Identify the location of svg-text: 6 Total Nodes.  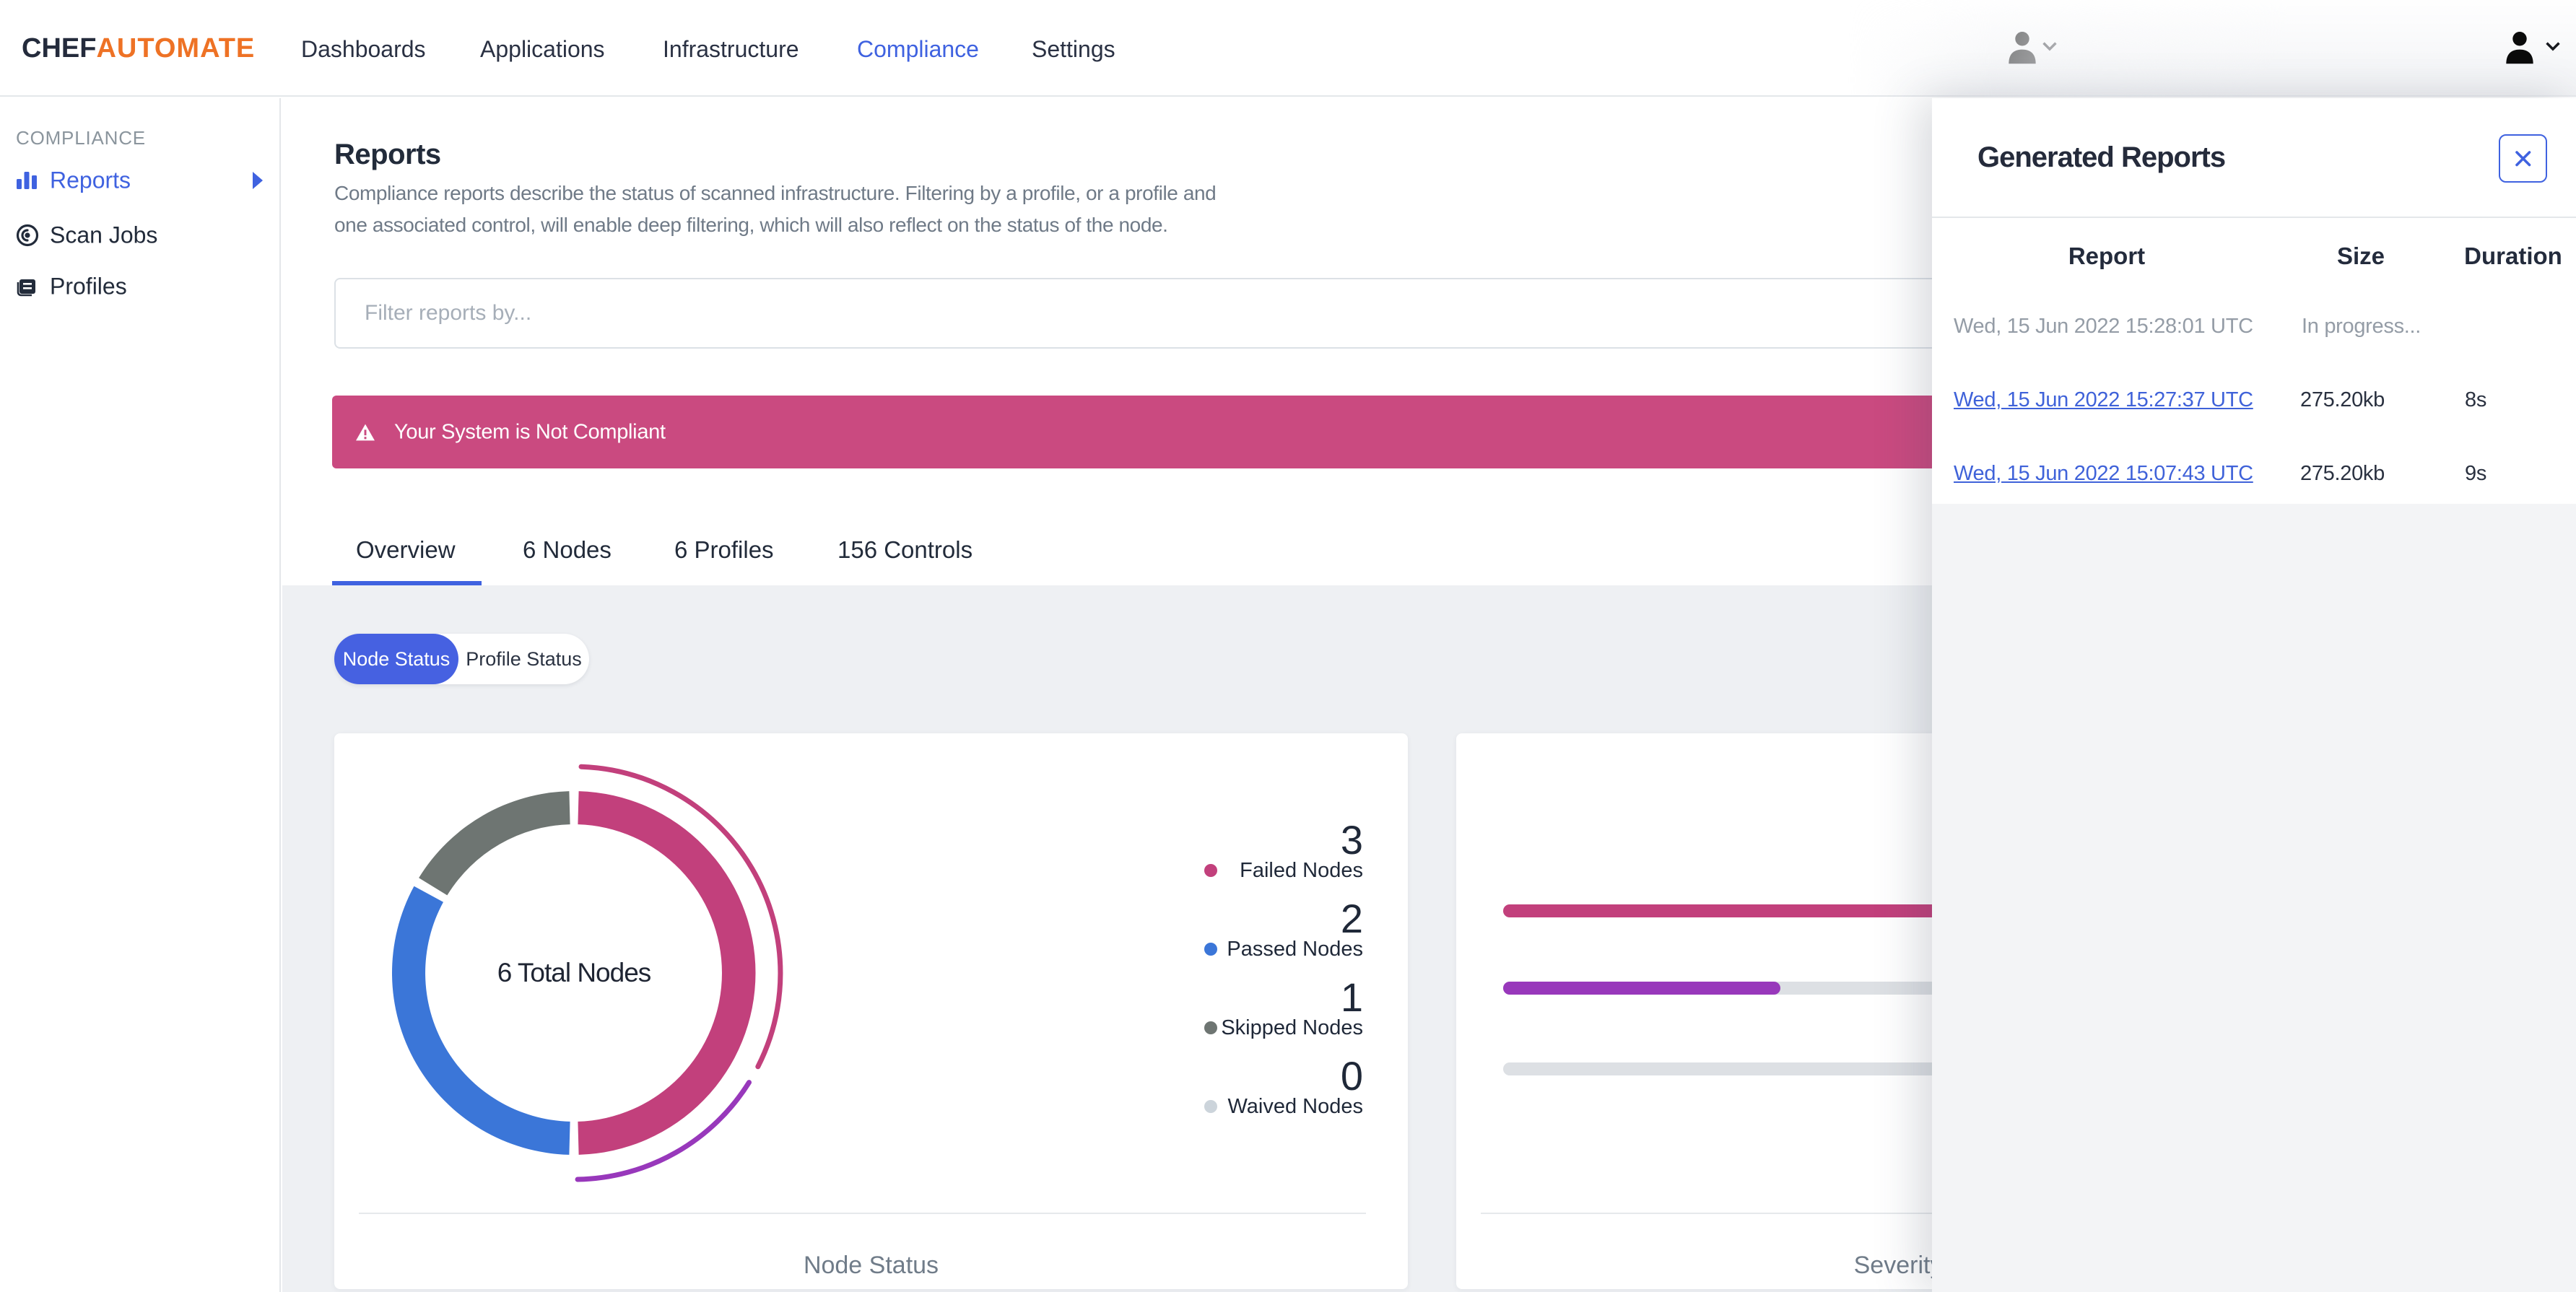
(574, 972).